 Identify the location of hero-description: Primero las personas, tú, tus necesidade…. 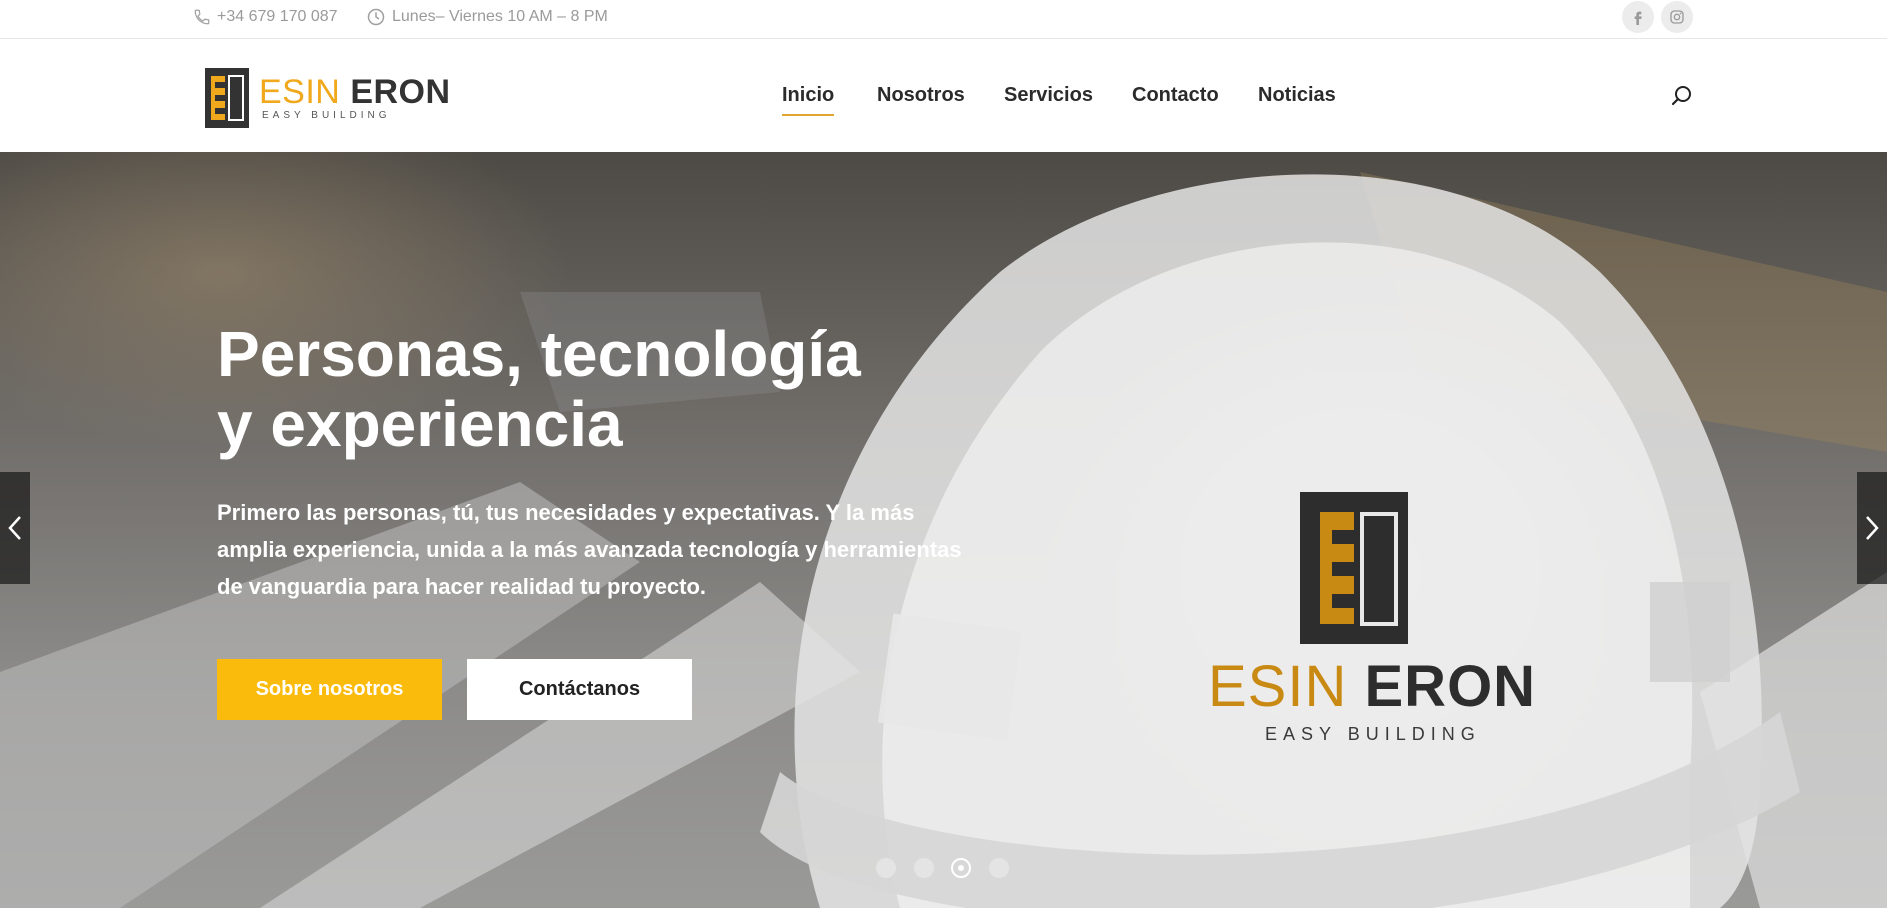
(589, 549).